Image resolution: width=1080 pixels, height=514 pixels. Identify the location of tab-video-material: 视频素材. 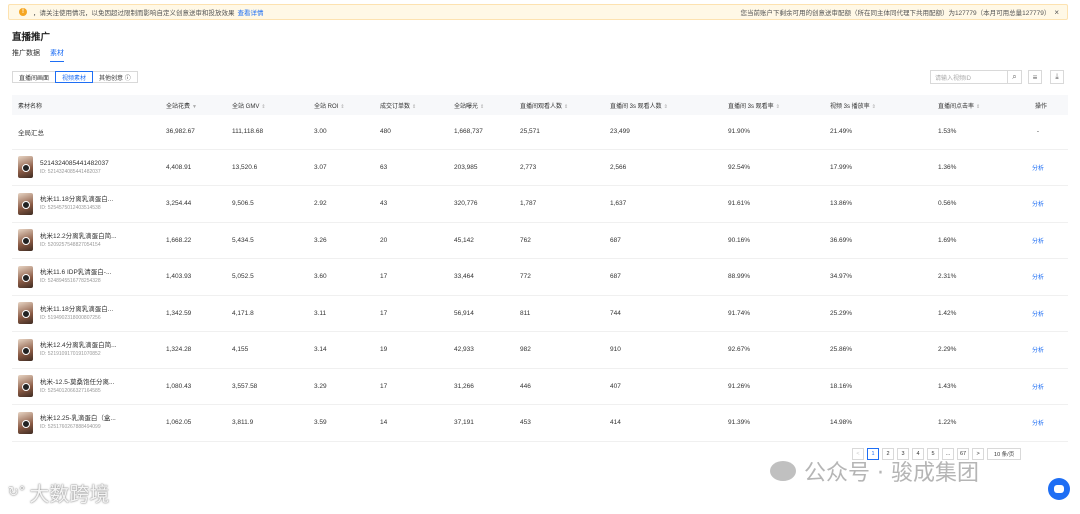
(74, 77).